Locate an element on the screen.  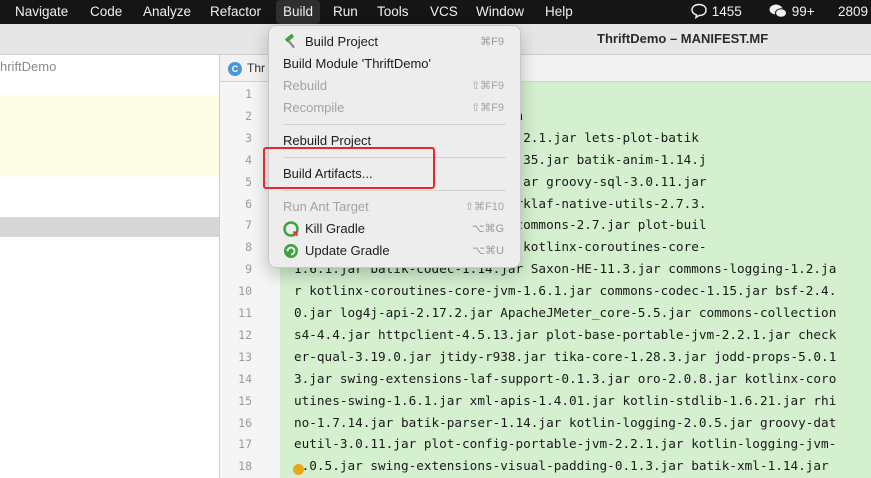
annotation-highlight-box is located at coordinates (349, 168).